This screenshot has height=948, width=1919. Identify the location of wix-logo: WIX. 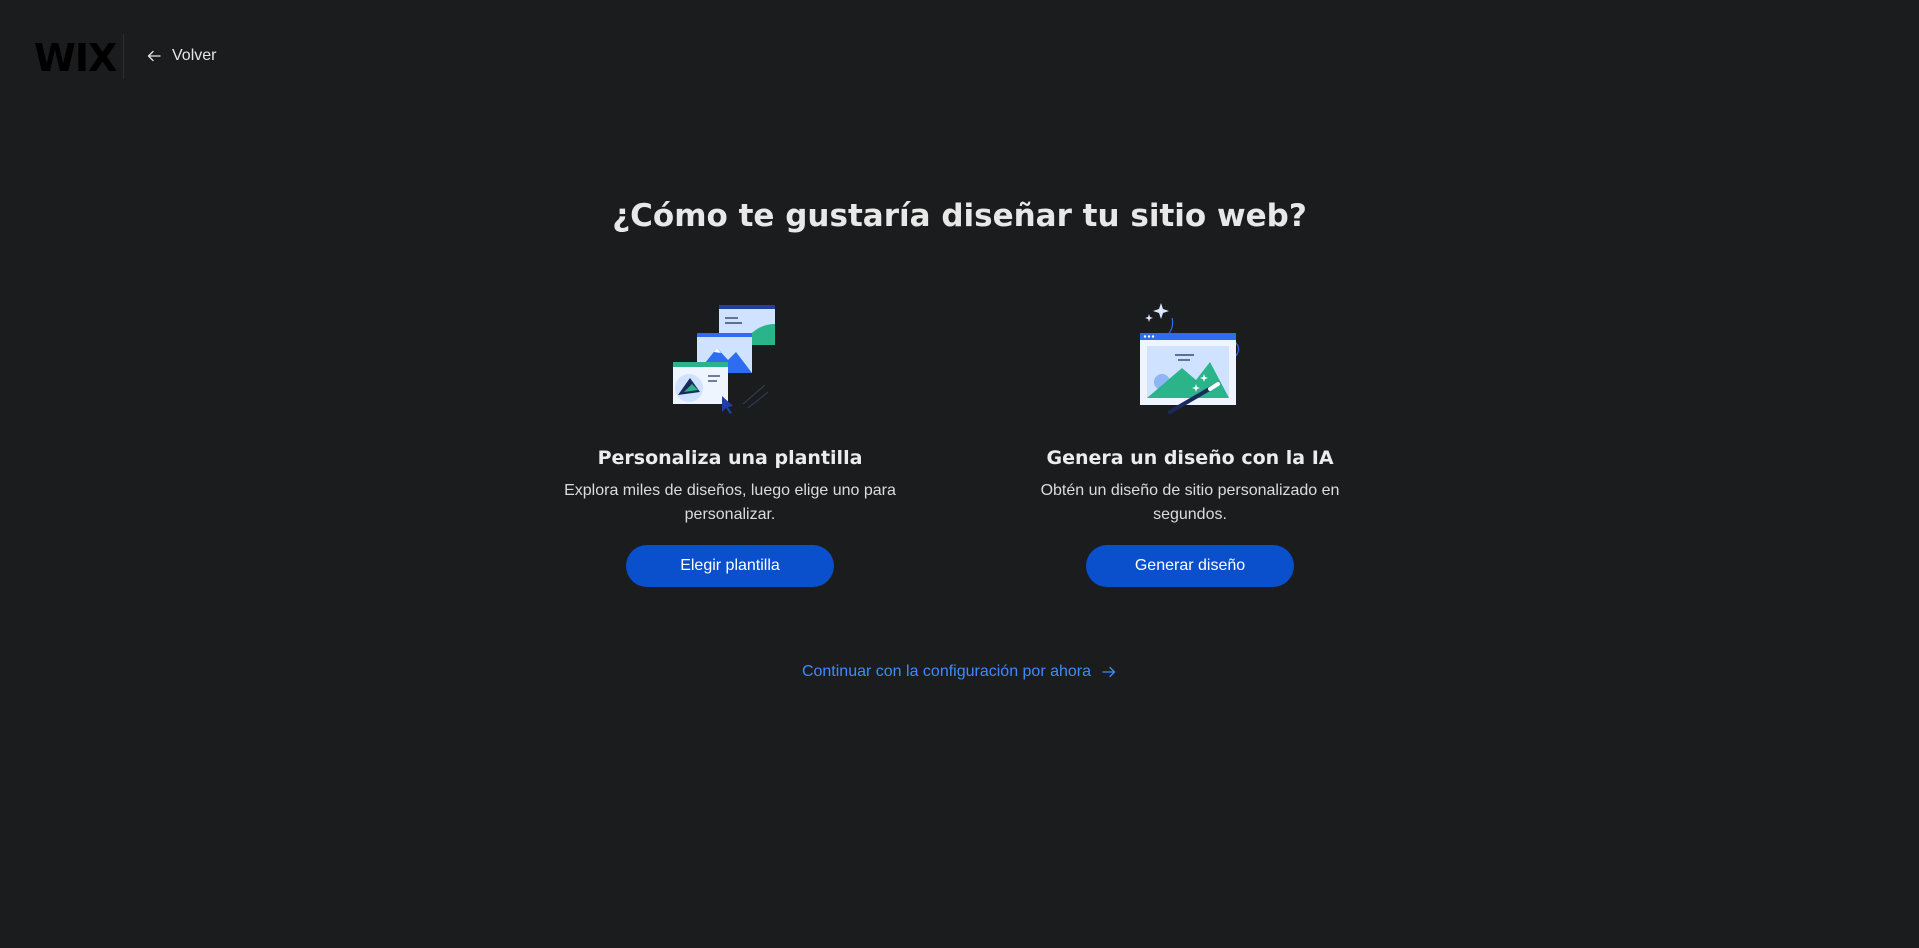
(75, 58).